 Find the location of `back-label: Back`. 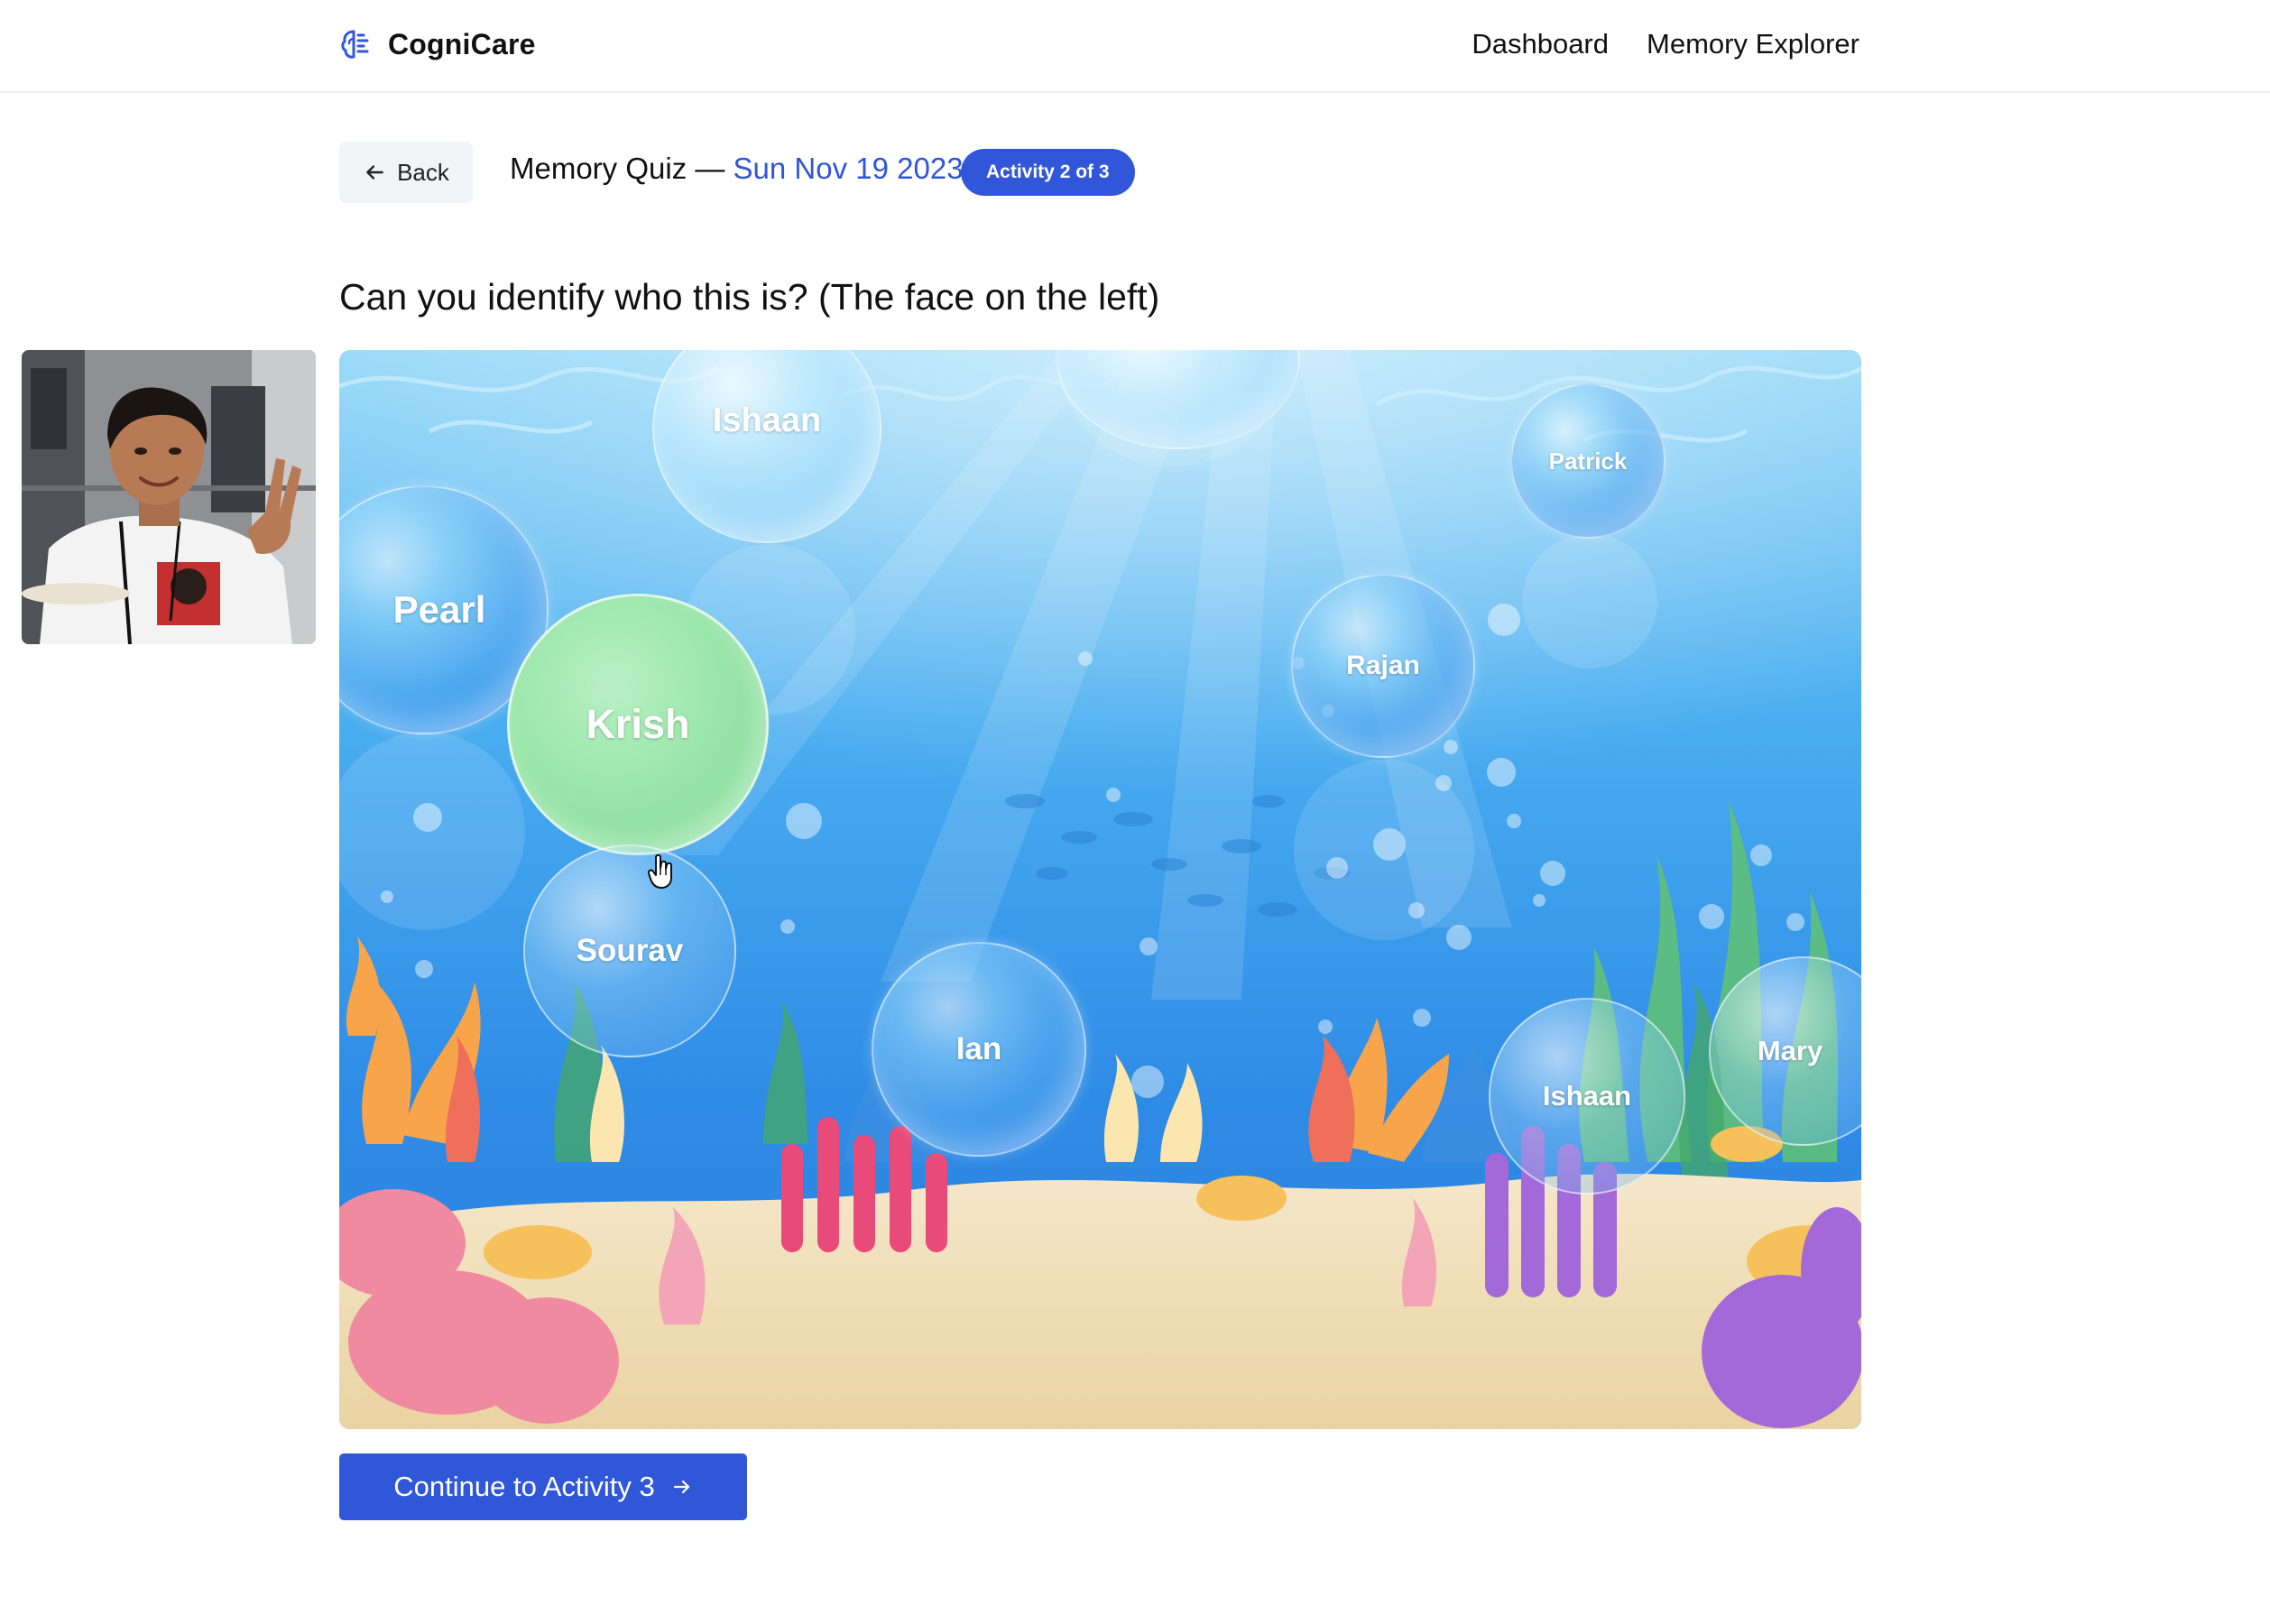

back-label: Back is located at coordinates (423, 172).